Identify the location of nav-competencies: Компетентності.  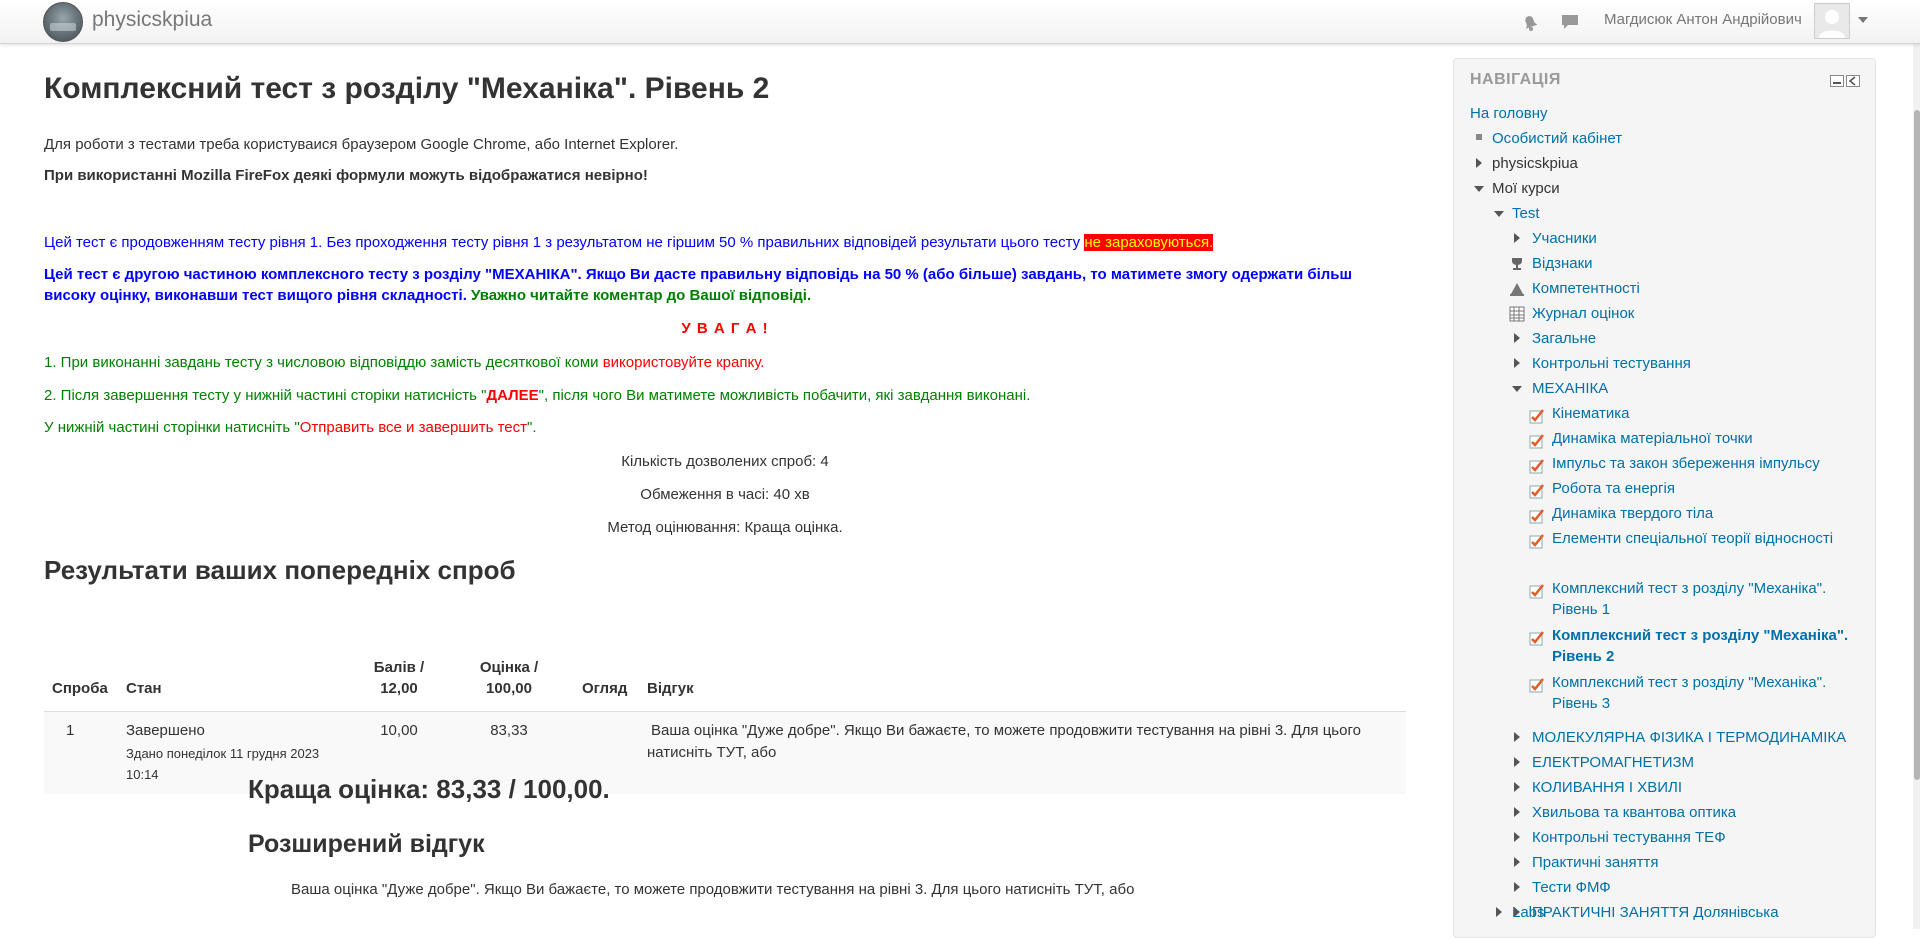
(1586, 288).